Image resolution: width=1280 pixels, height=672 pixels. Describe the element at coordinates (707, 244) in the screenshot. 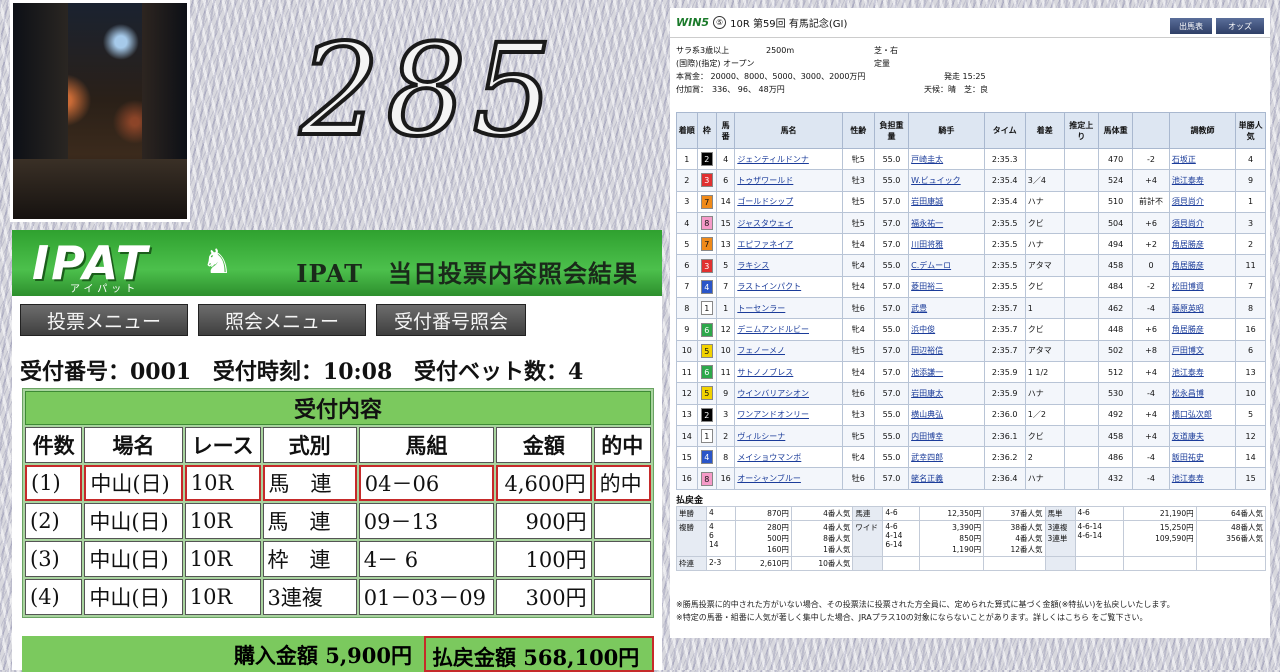

I see `cell-waku: 7` at that location.